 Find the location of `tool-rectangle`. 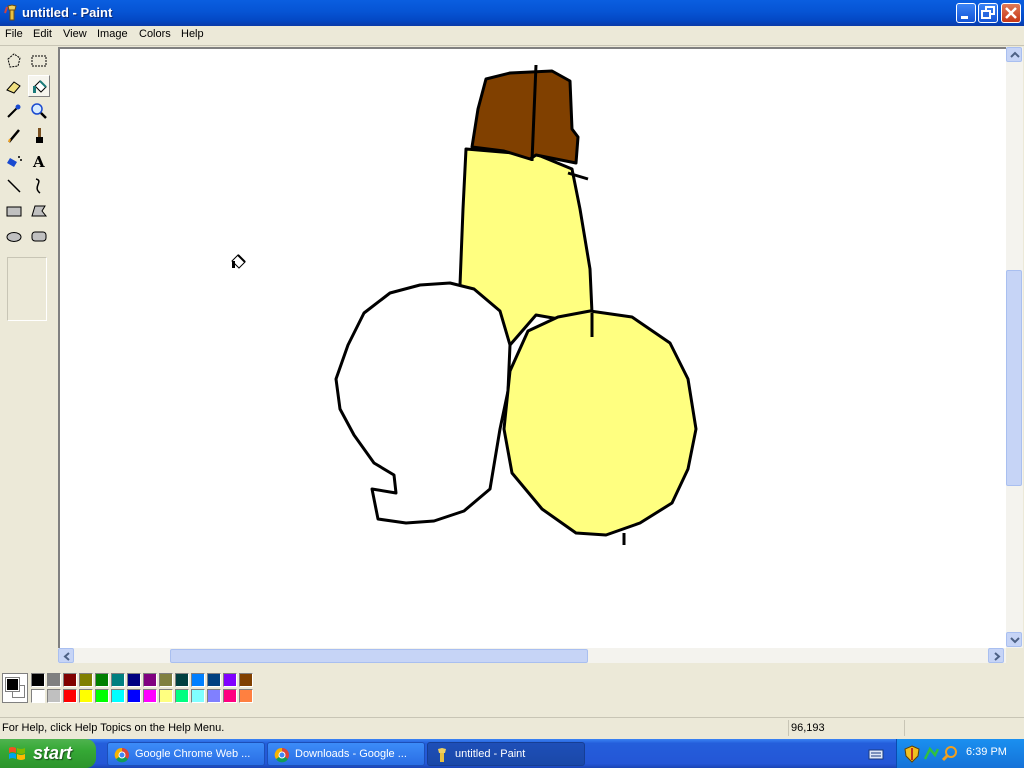

tool-rectangle is located at coordinates (14, 211).